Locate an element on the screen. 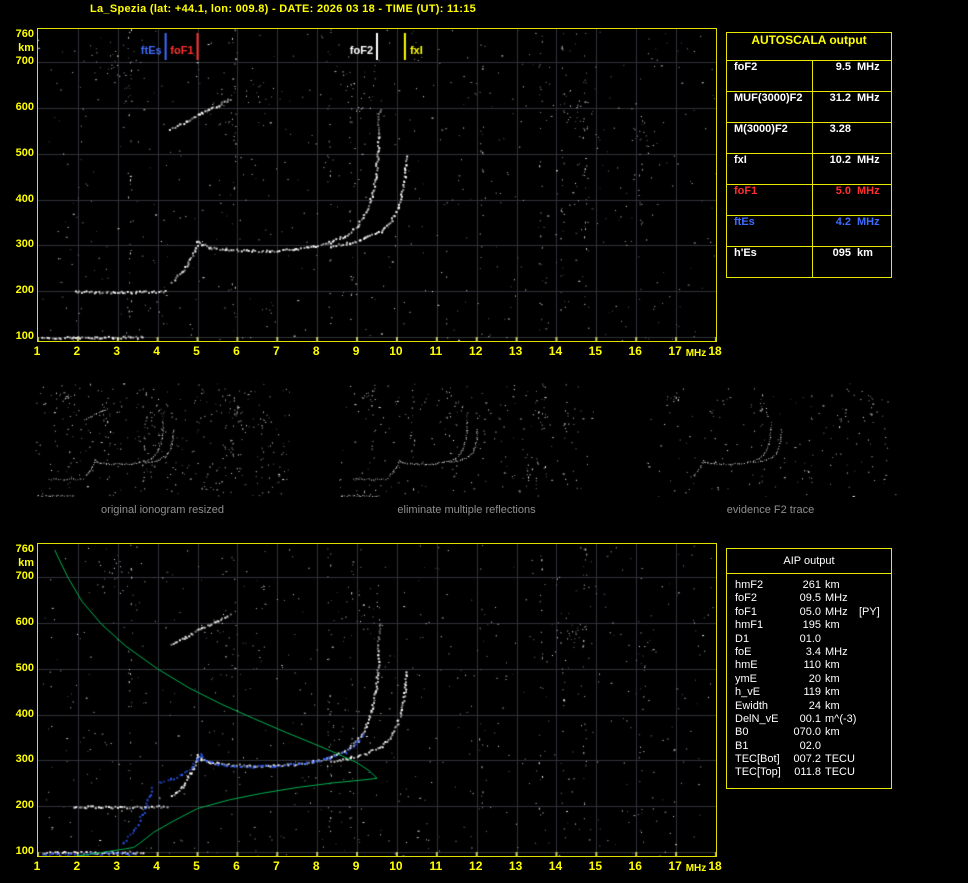 This screenshot has width=968, height=883. autoscala-row: ftEs 4.2 MHz is located at coordinates (809, 231).